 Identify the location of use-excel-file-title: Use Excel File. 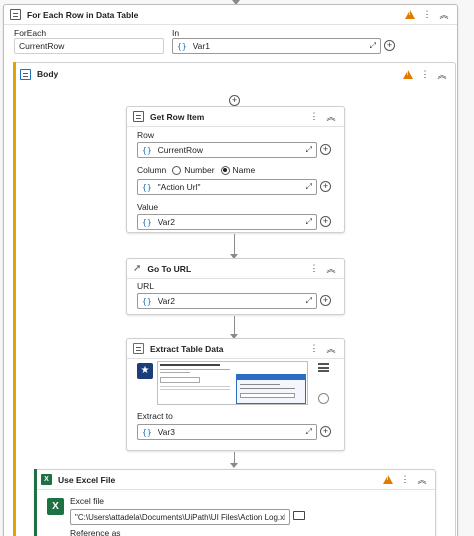
(87, 479).